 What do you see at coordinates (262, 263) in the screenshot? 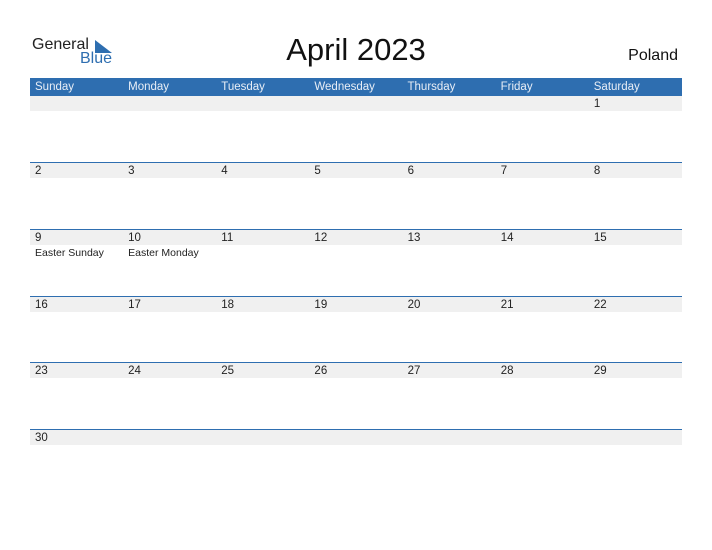
I see `day-cell: 11` at bounding box center [262, 263].